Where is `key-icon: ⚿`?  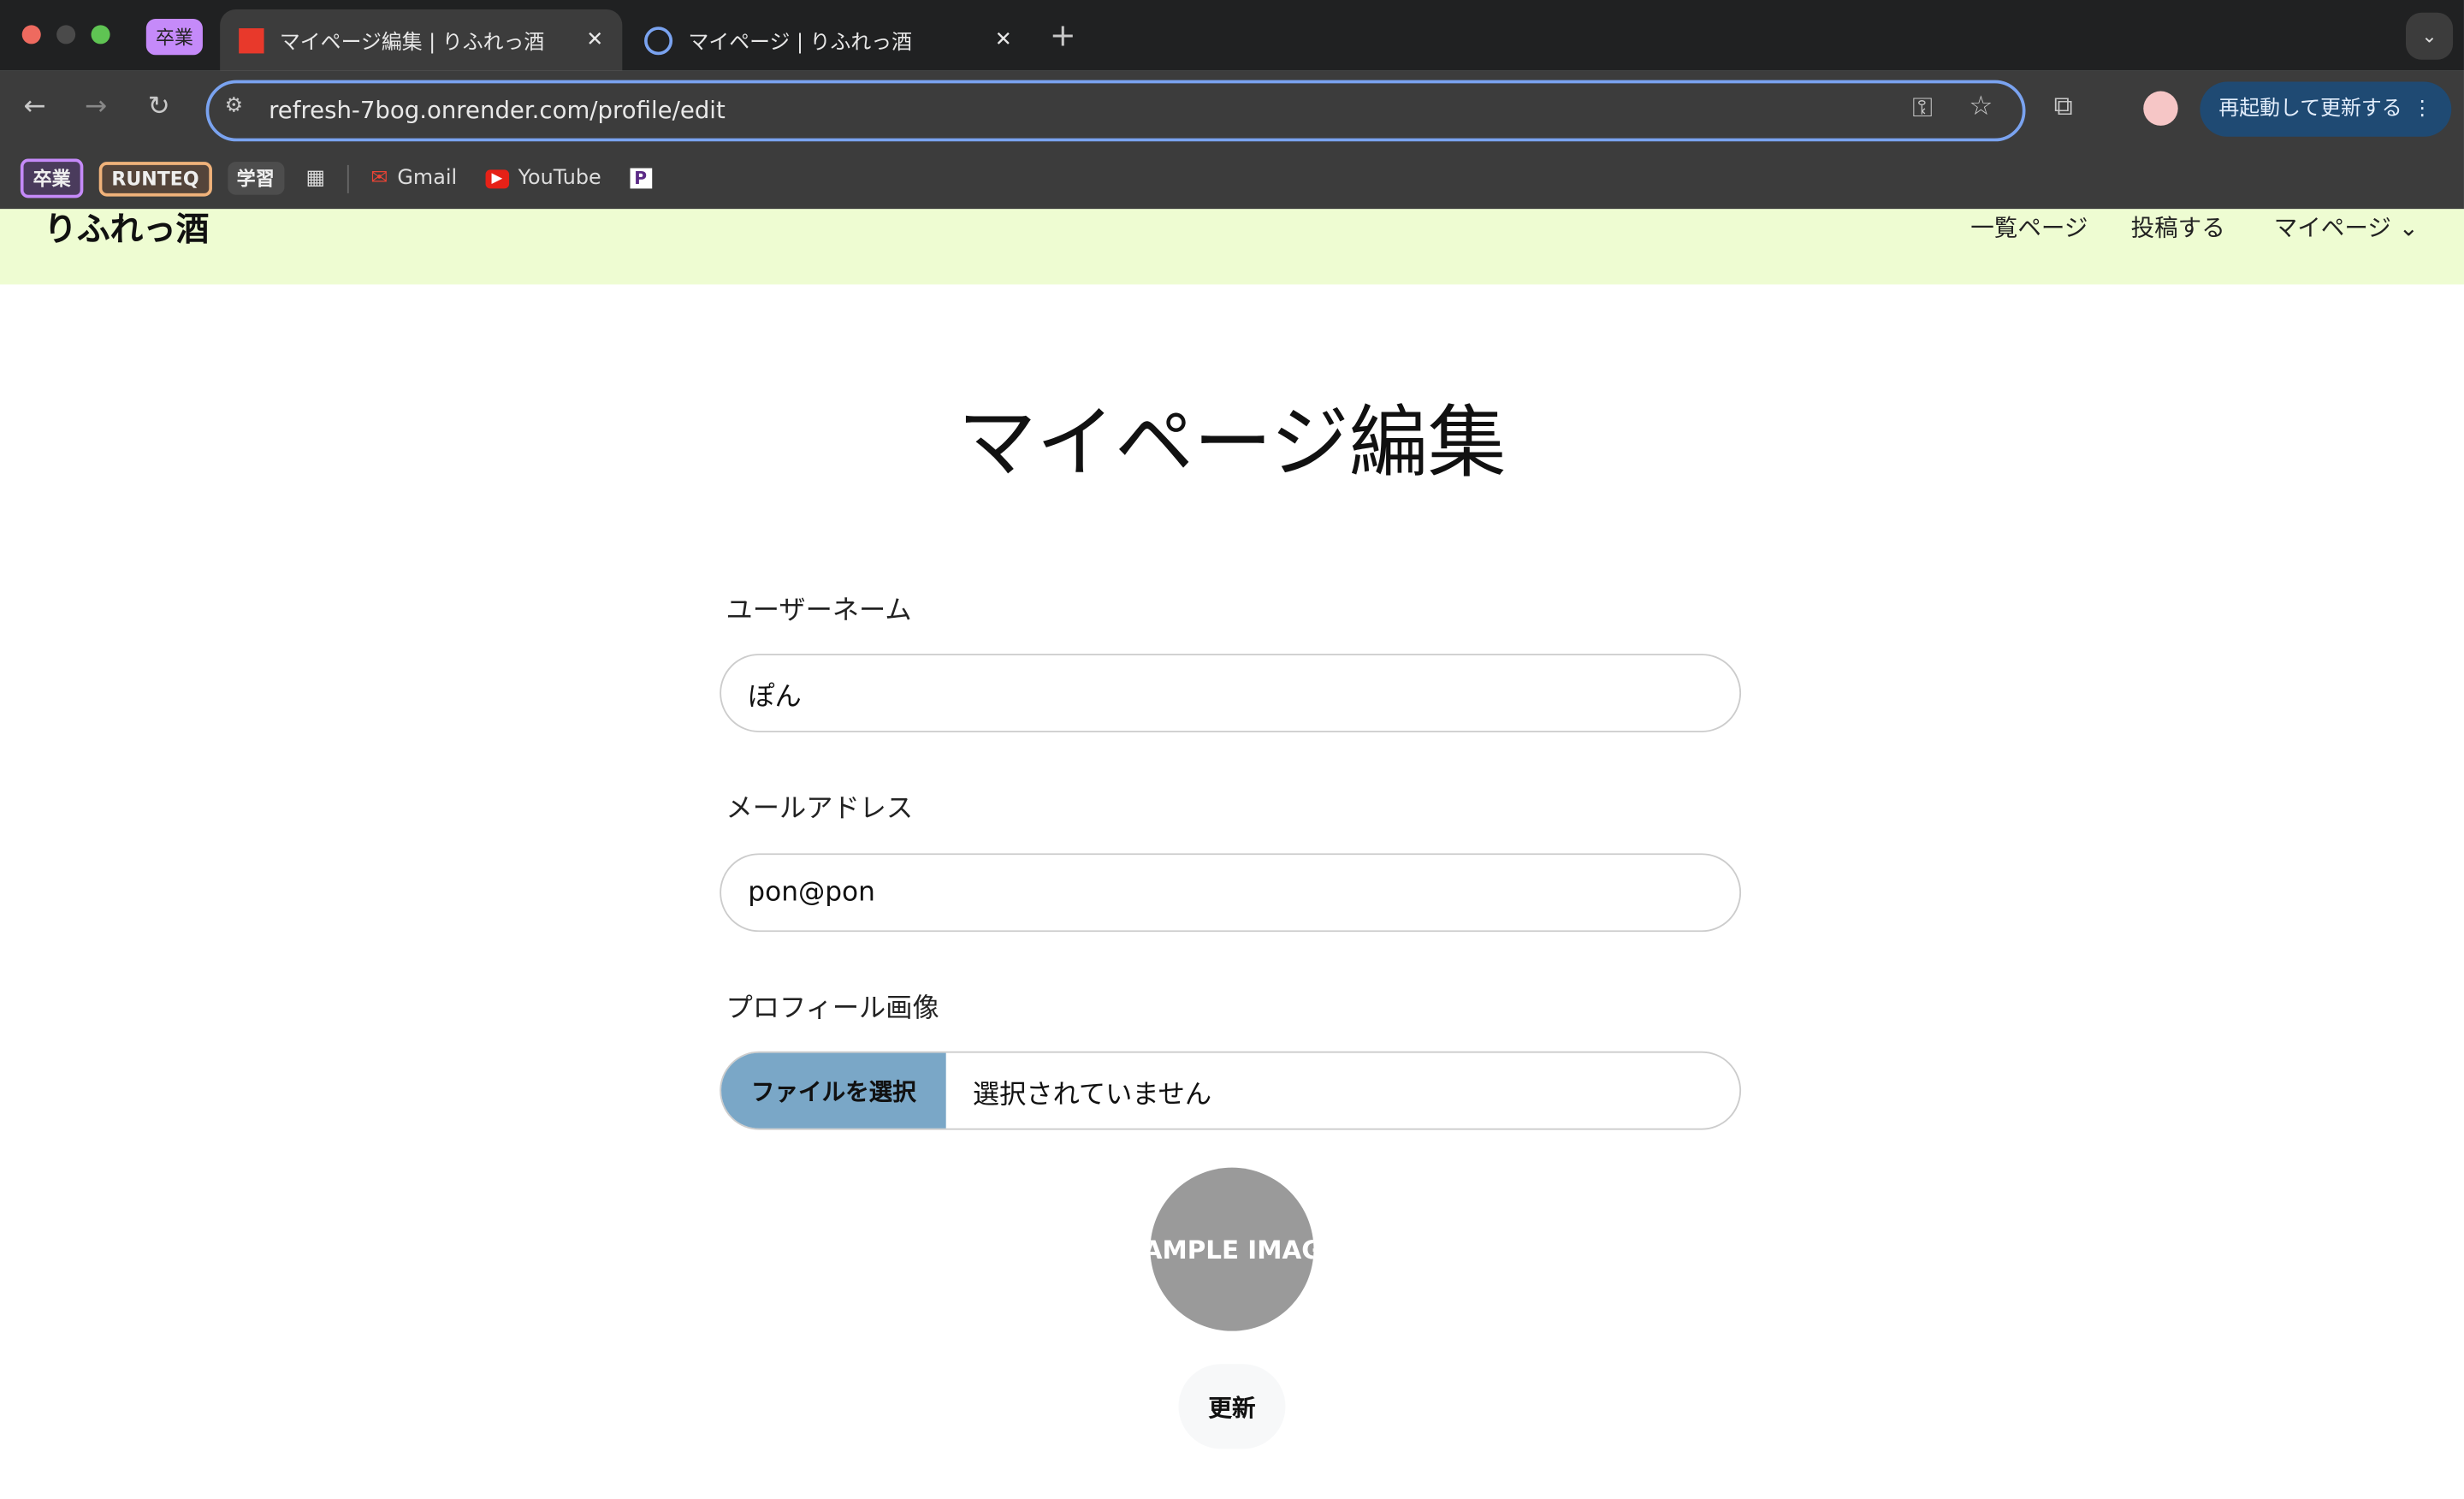
key-icon: ⚿ is located at coordinates (1922, 108).